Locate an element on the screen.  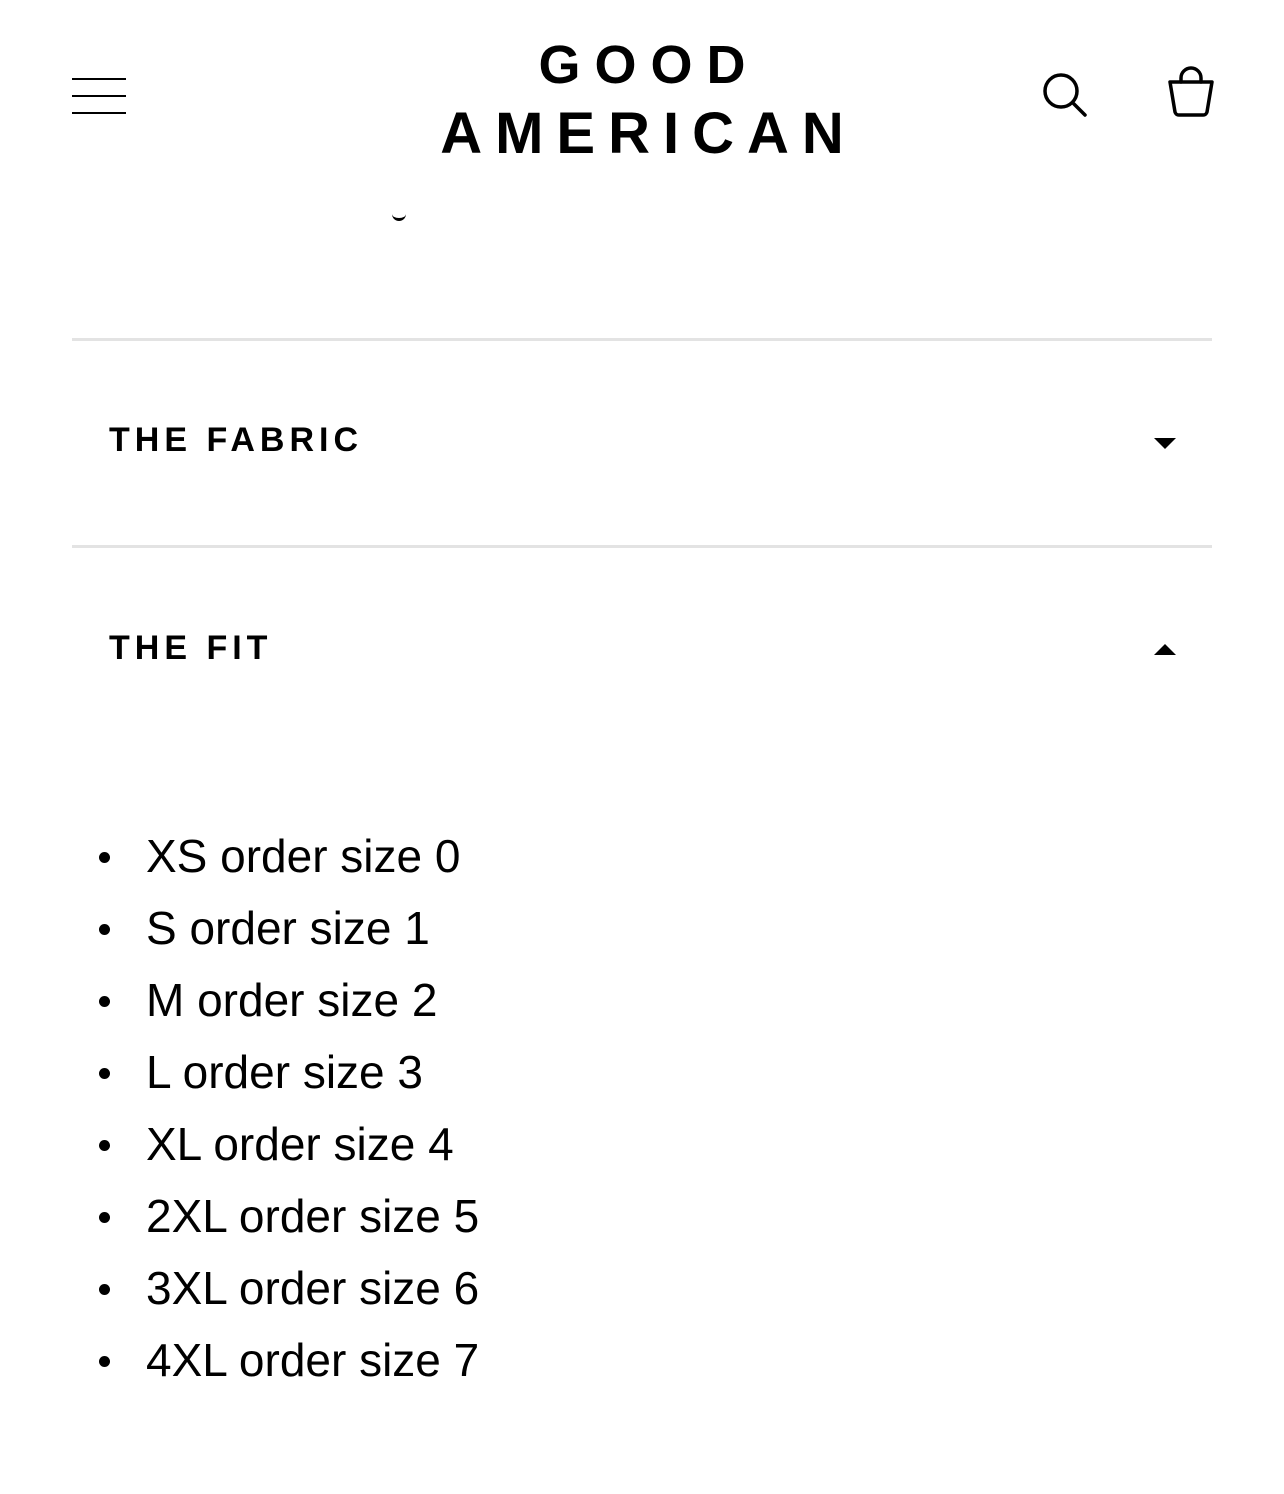
hamburger-menu-icon is located at coordinates (100, 96).